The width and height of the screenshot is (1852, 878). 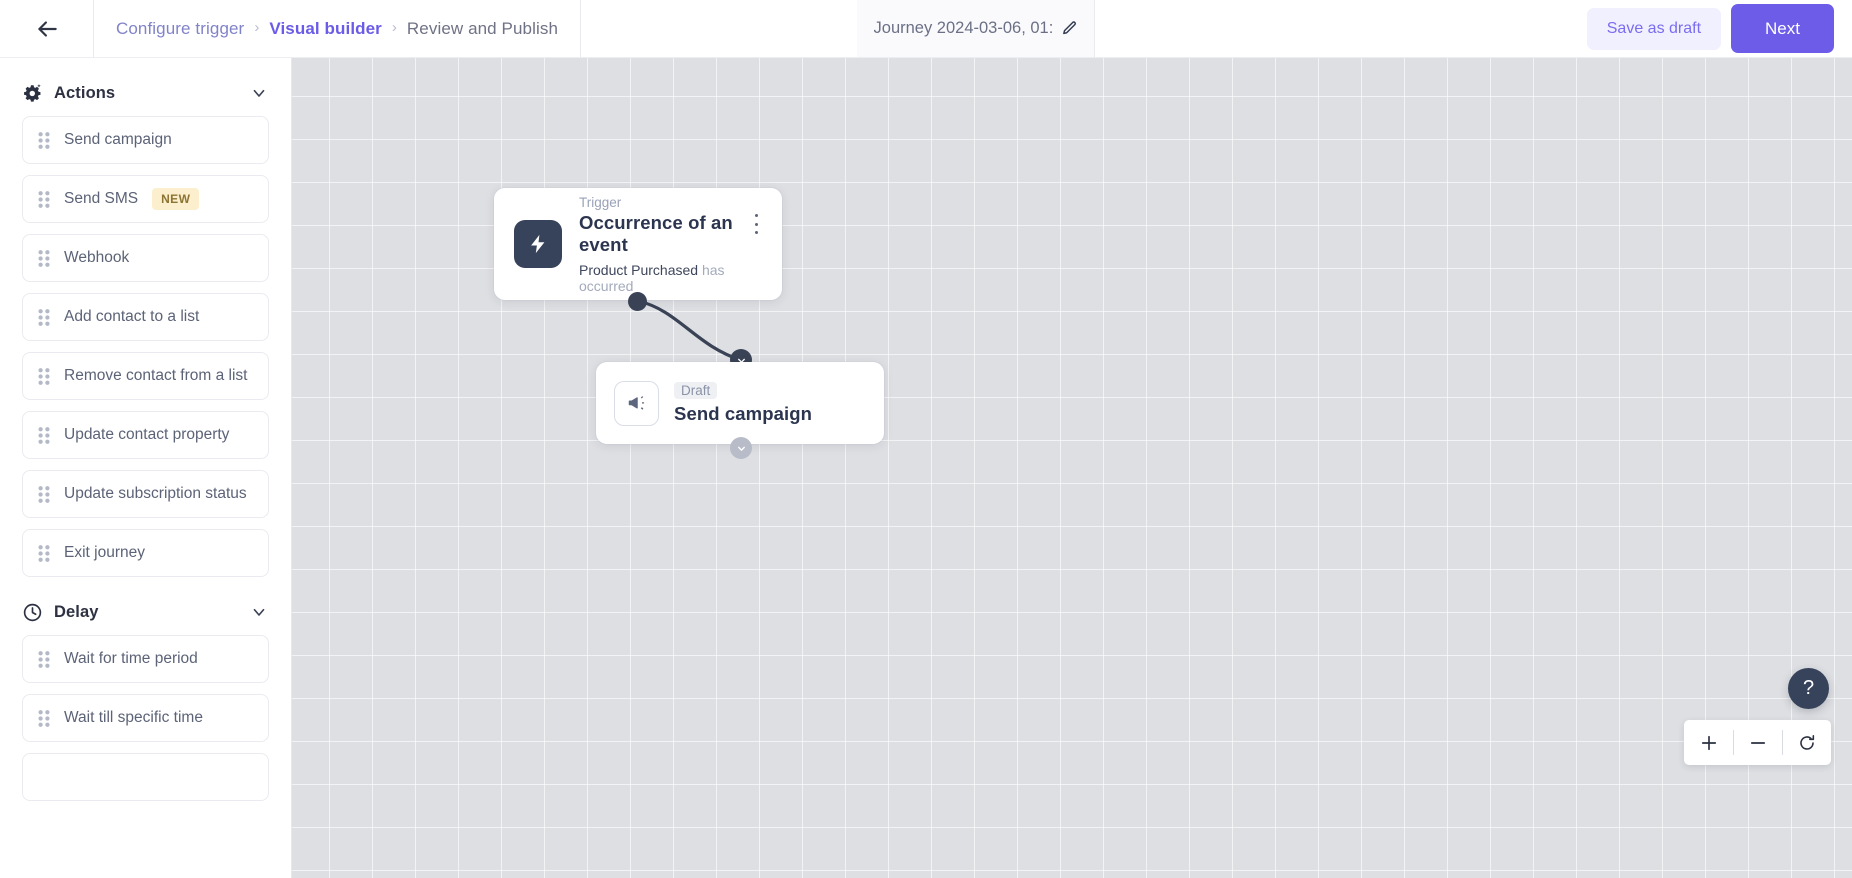 I want to click on trigger-node-description: Product Purchased has occurred, so click(x=670, y=278).